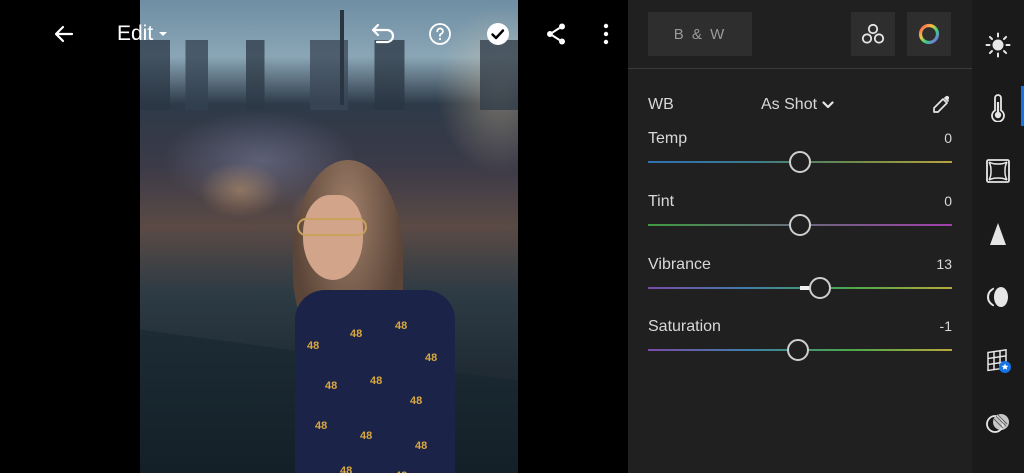 Image resolution: width=1024 pixels, height=473 pixels. Describe the element at coordinates (684, 326) in the screenshot. I see `saturation-label: Saturation` at that location.